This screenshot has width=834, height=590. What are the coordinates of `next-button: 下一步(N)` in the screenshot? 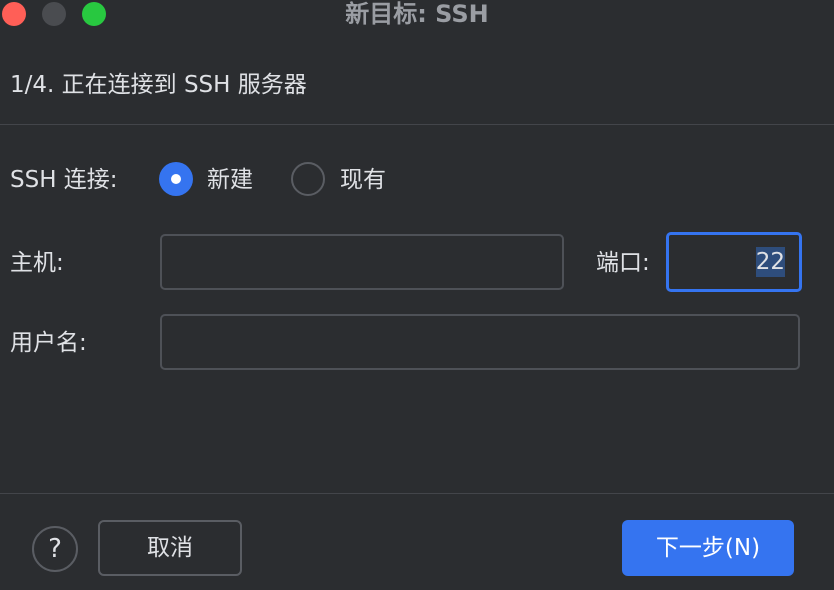 It's located at (708, 548).